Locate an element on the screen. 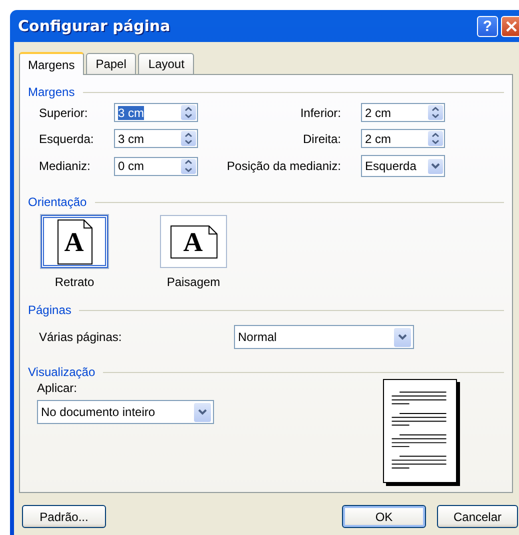 This screenshot has height=535, width=519. section-heading: Visualização is located at coordinates (62, 372).